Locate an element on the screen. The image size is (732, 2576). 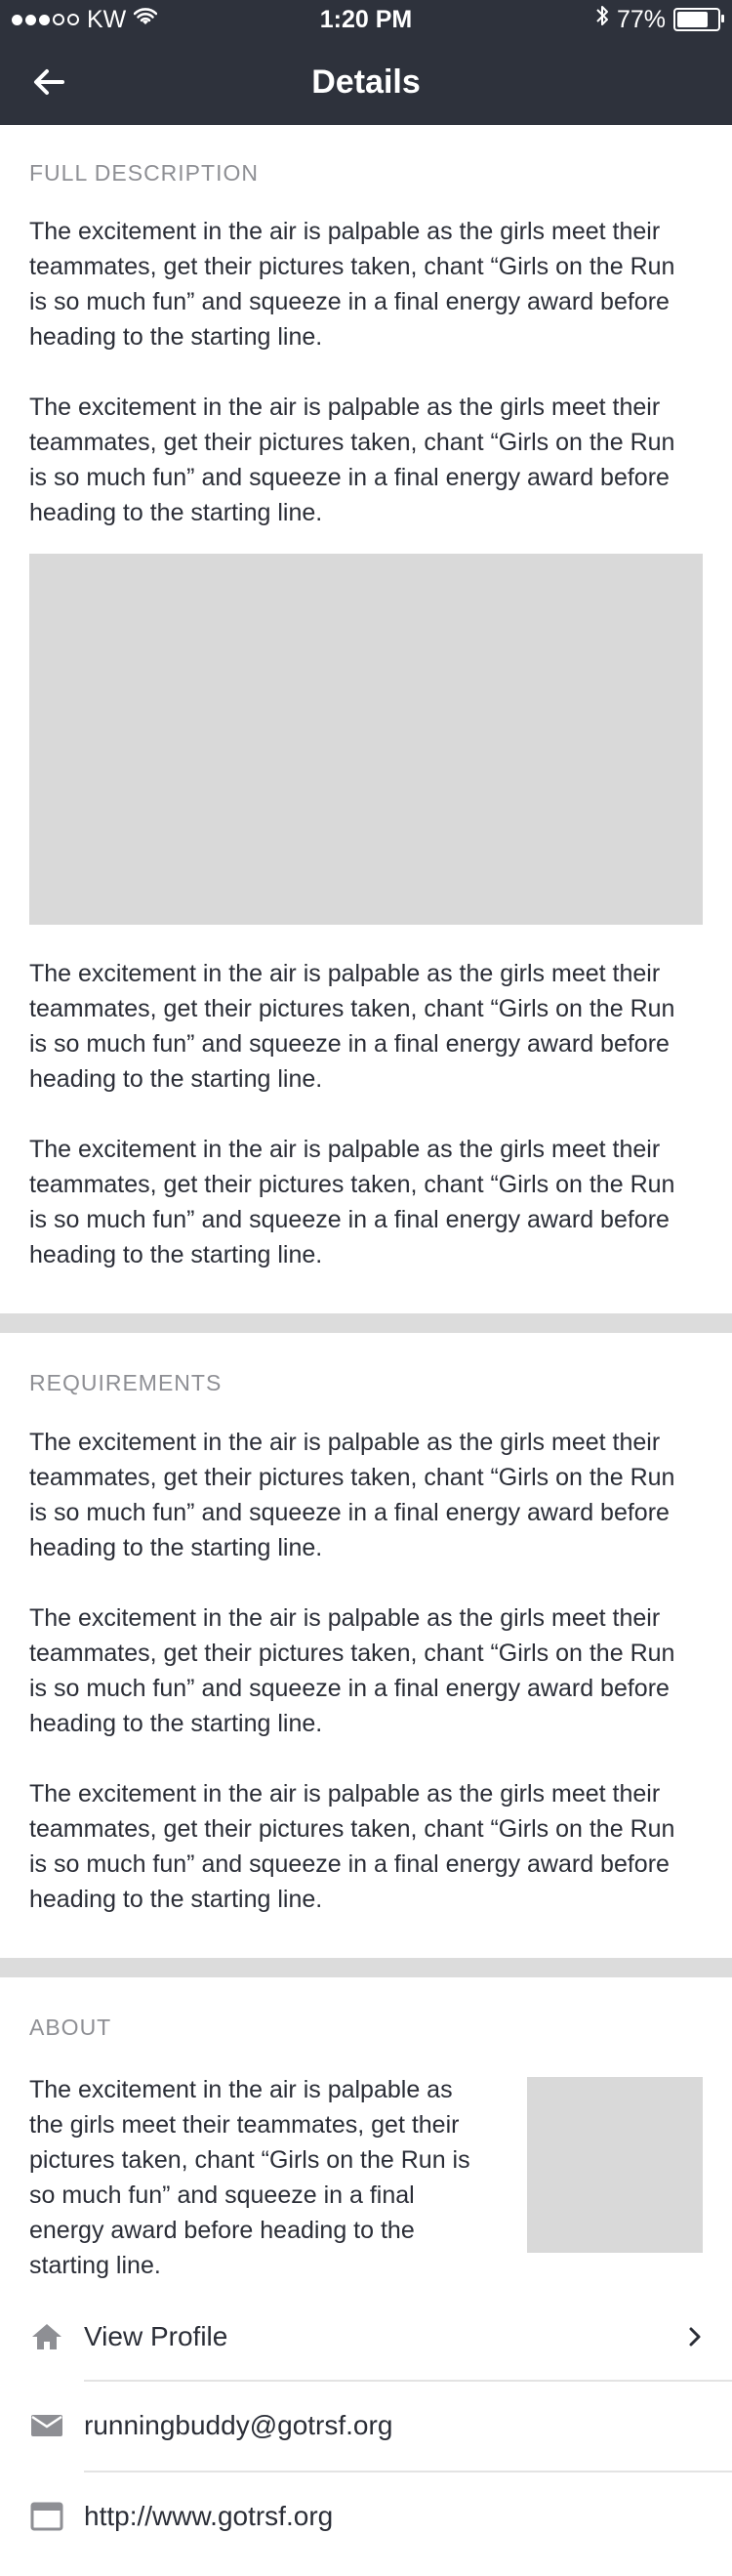
status-right: 77% is located at coordinates (659, 19).